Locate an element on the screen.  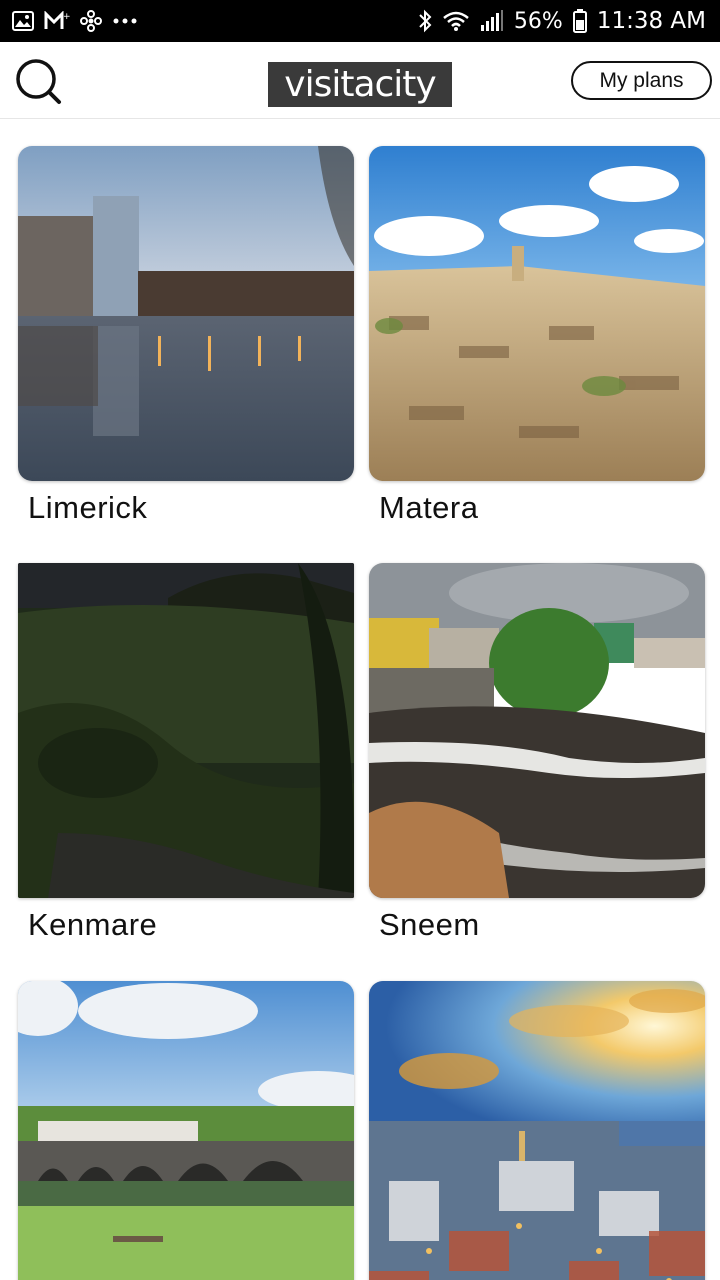
city-name-sneem: Sneem is located at coordinates (429, 924).